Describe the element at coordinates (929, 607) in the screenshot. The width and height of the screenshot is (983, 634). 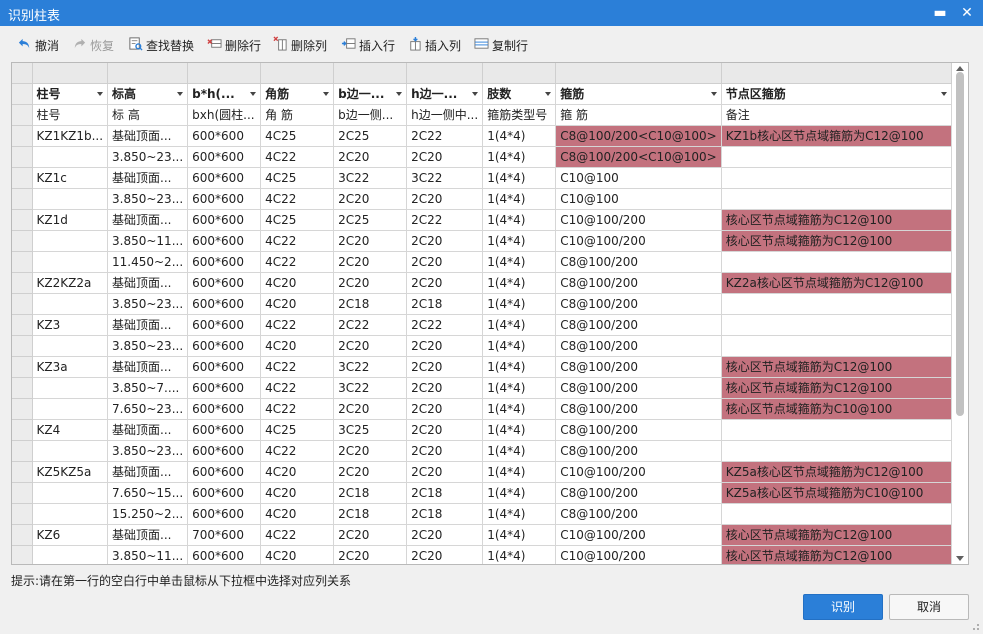
I see `cancel-button: 取消` at that location.